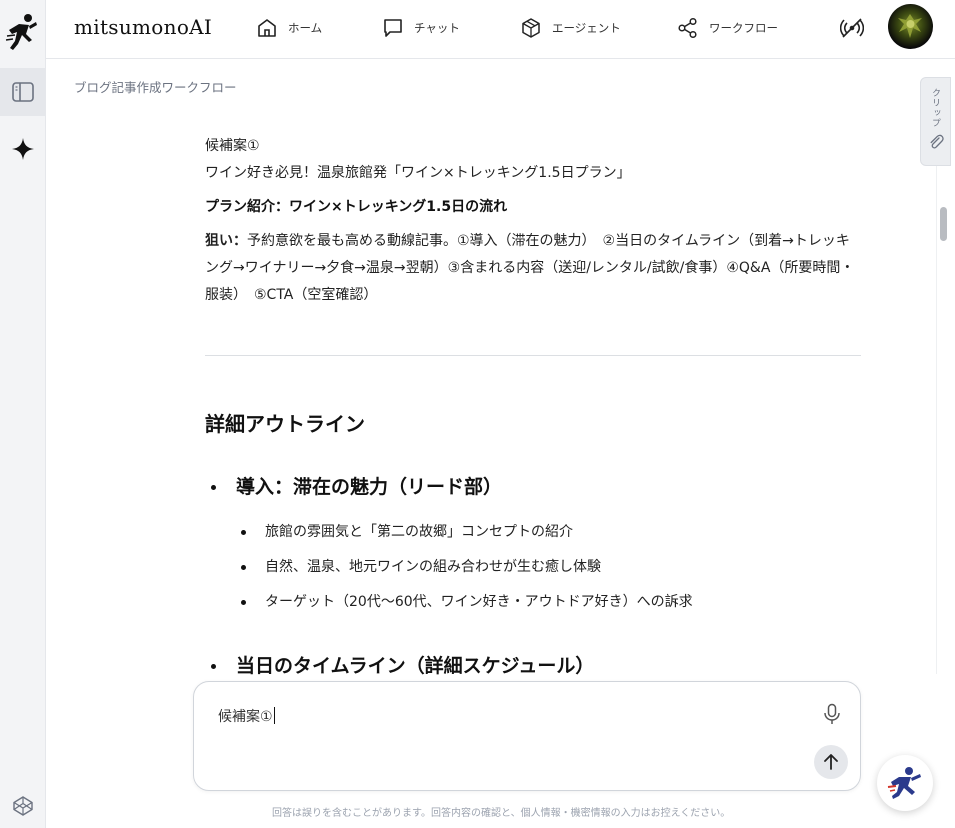  I want to click on plan-heading: プラン紹介：ワイン×トレッキング1.5日の流れ, so click(356, 207).